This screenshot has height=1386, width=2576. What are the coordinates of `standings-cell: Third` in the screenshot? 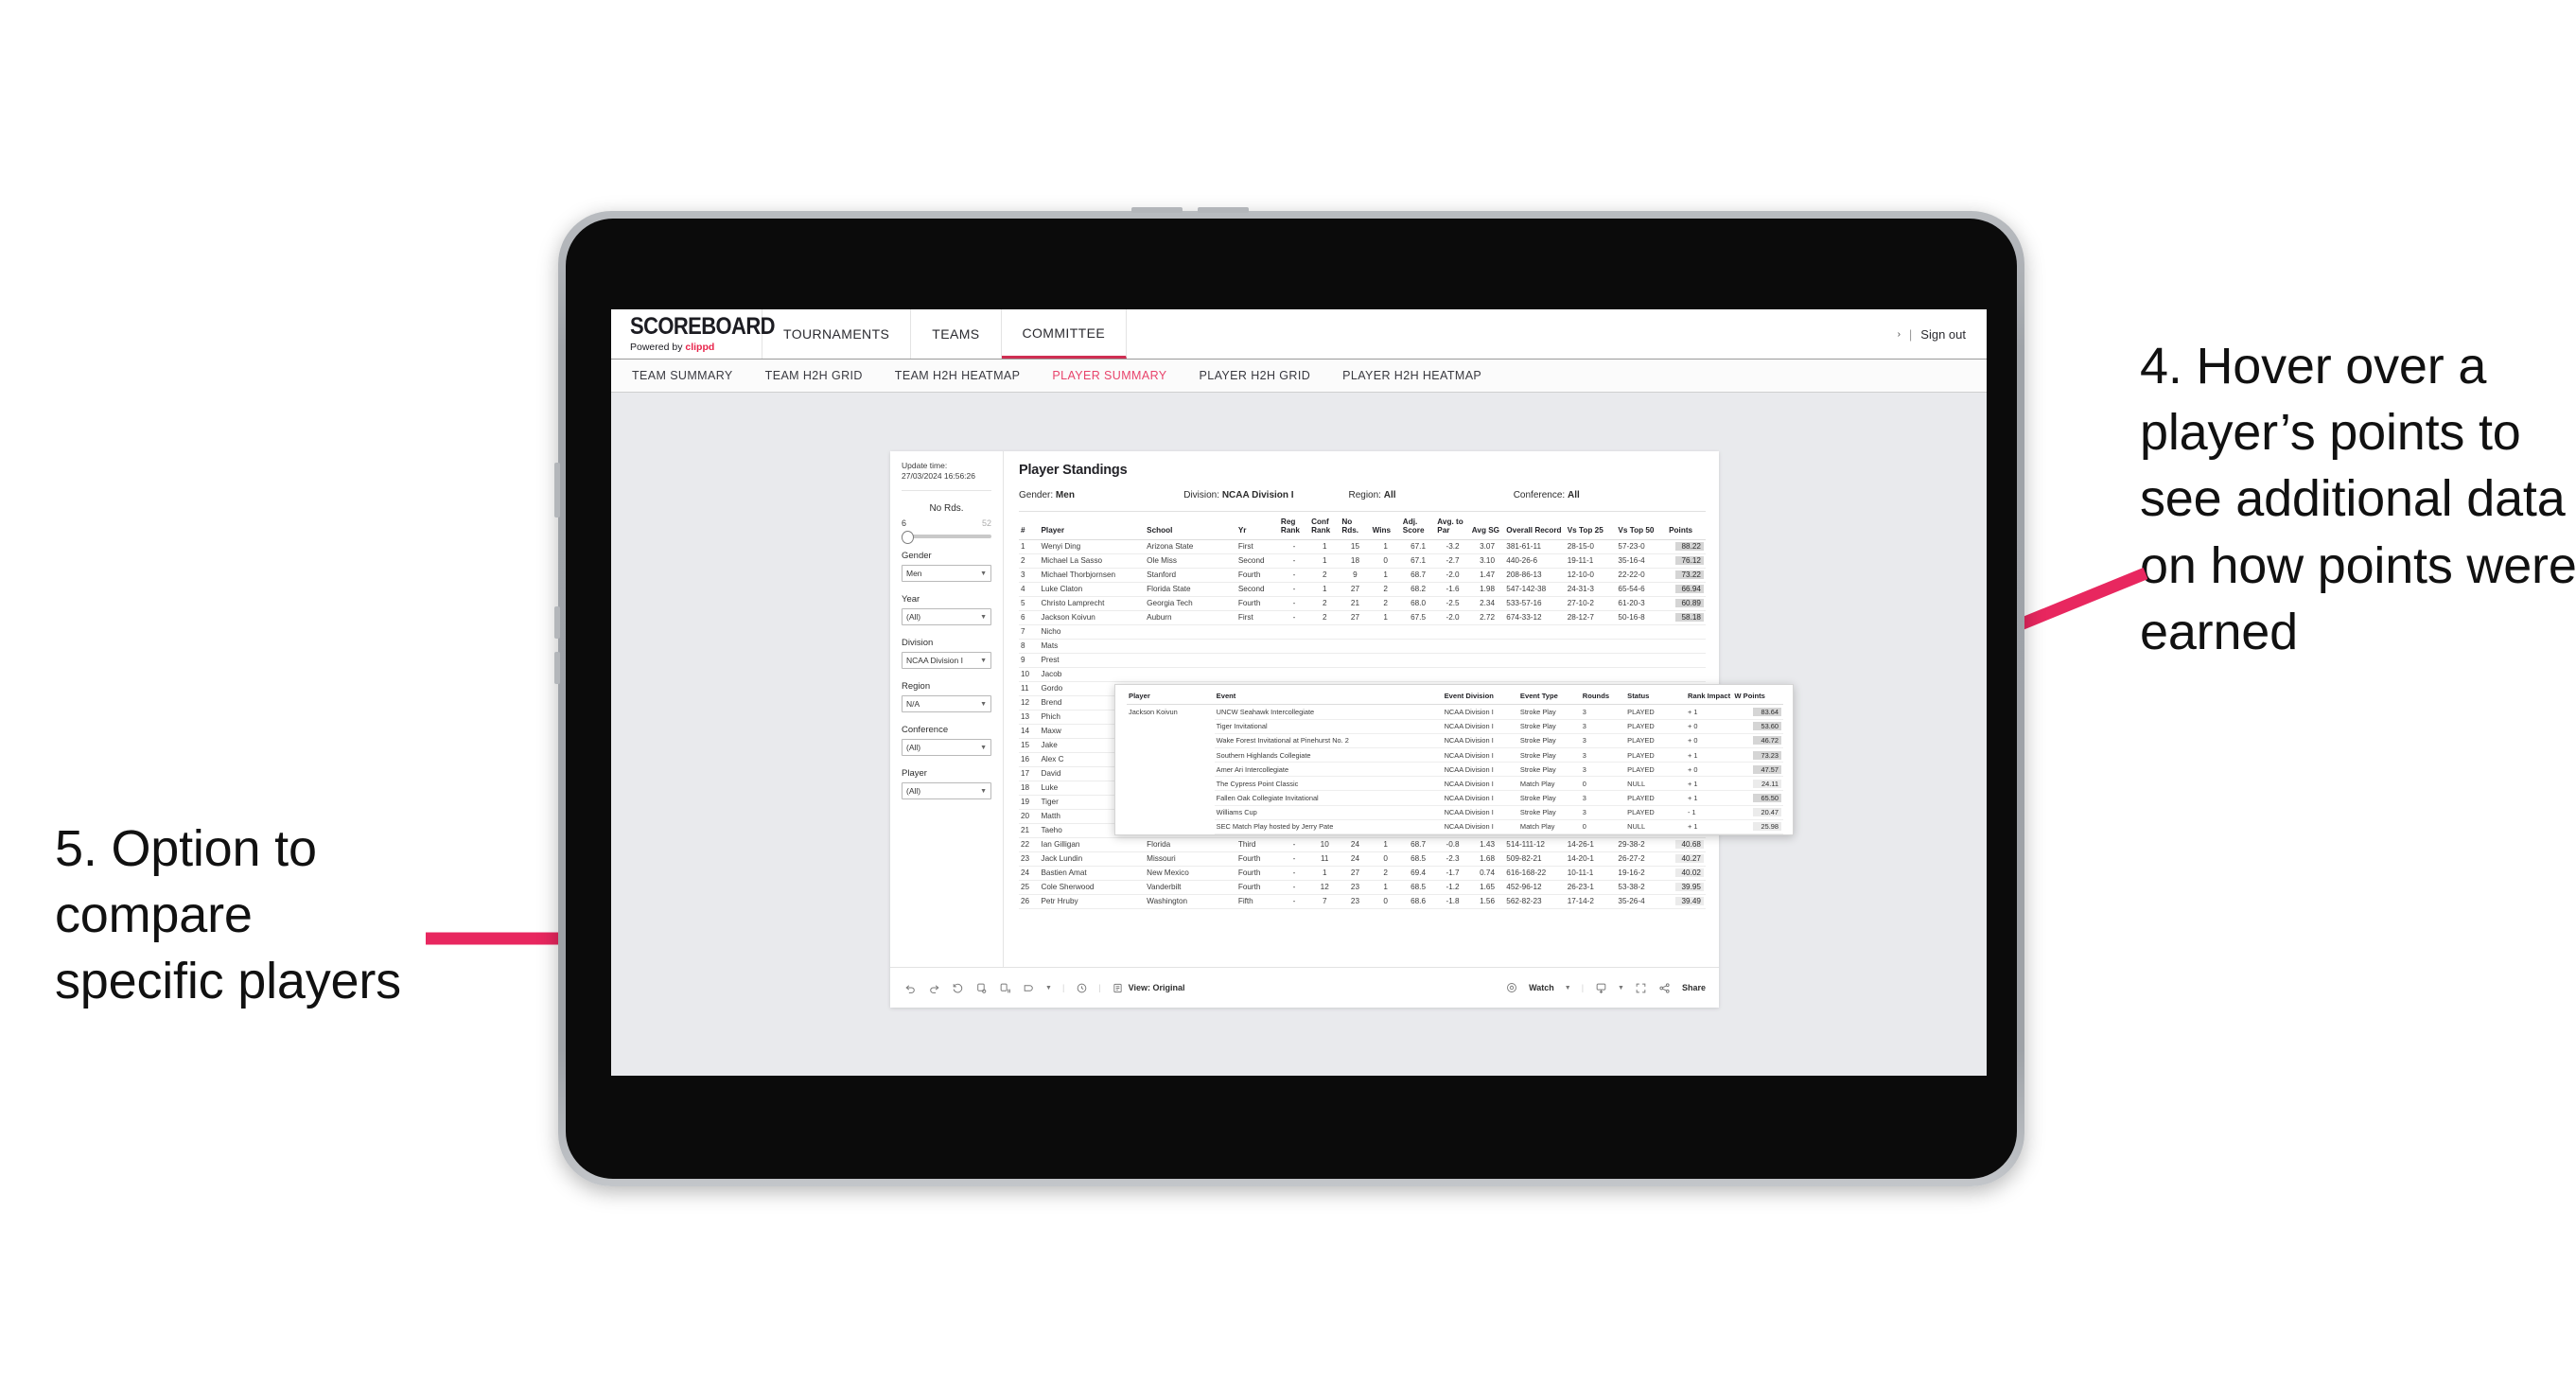 It's located at (1257, 844).